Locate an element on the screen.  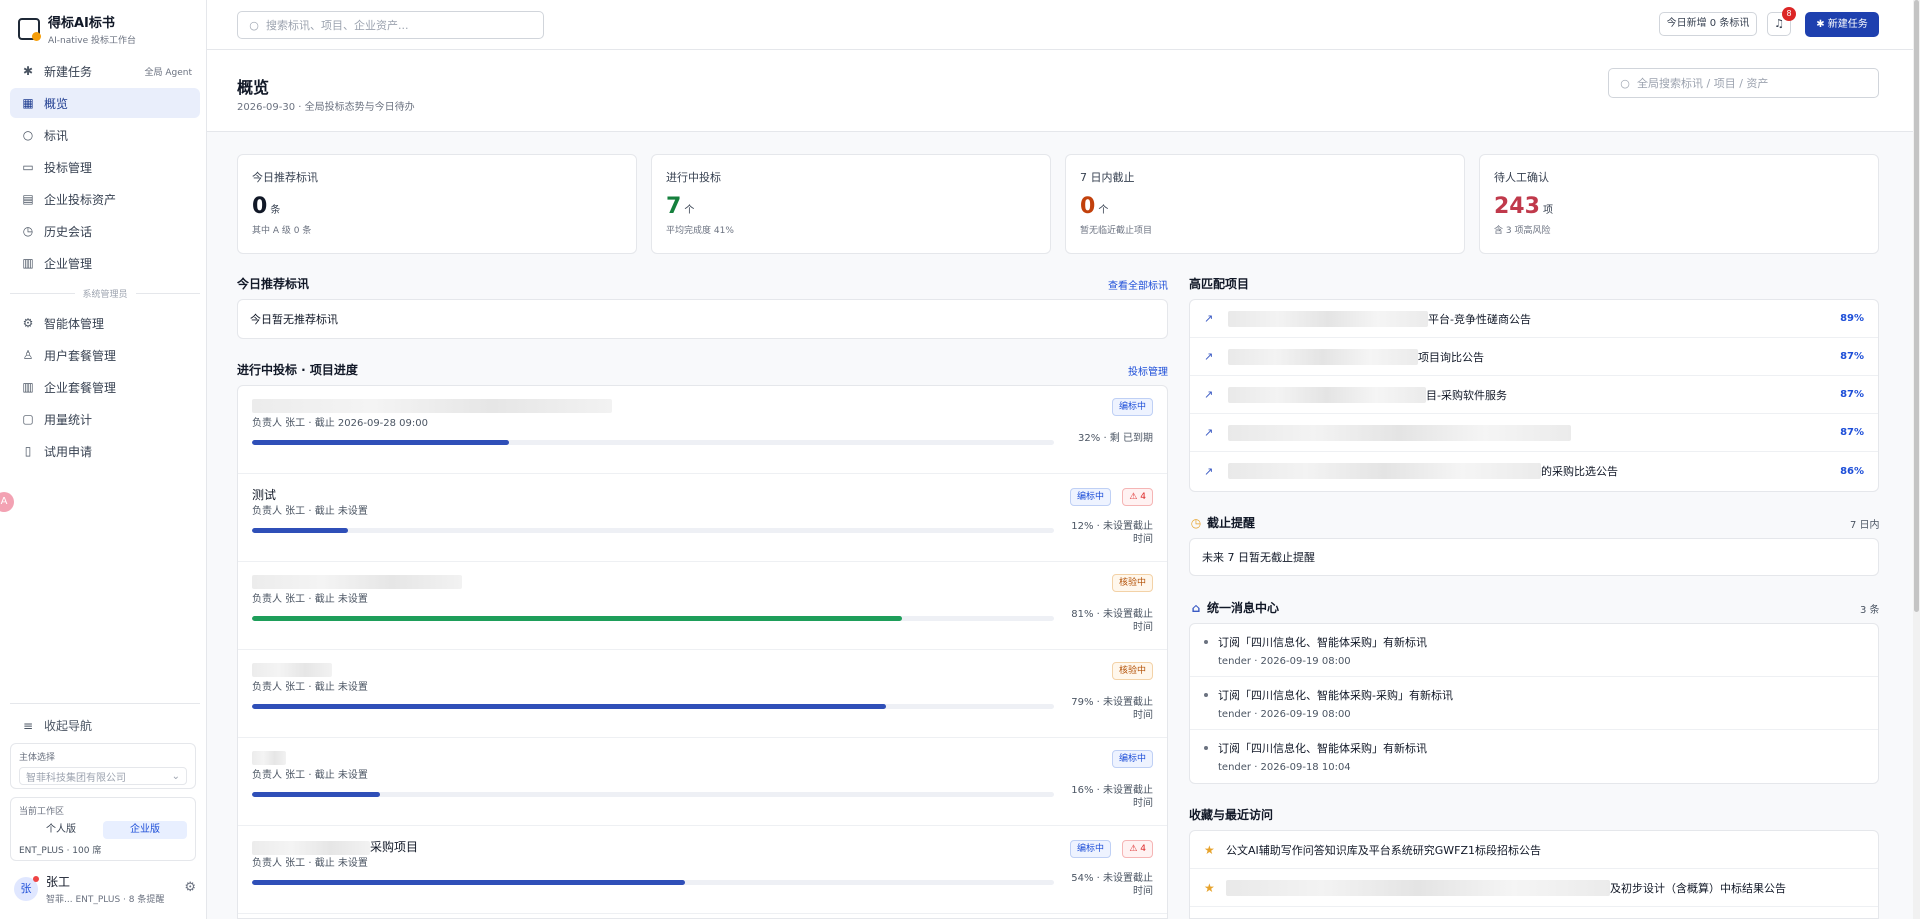
match-name: 平台-竞争性磋商公告 is located at coordinates (1479, 319).